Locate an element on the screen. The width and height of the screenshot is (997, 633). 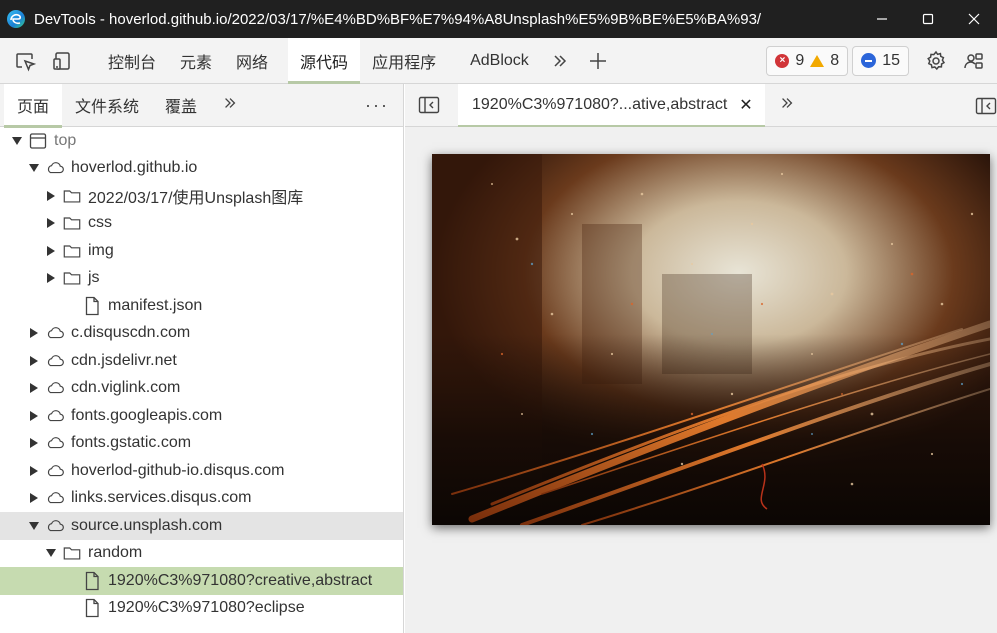
toggle-navigator-icon is located at coordinates (429, 105).